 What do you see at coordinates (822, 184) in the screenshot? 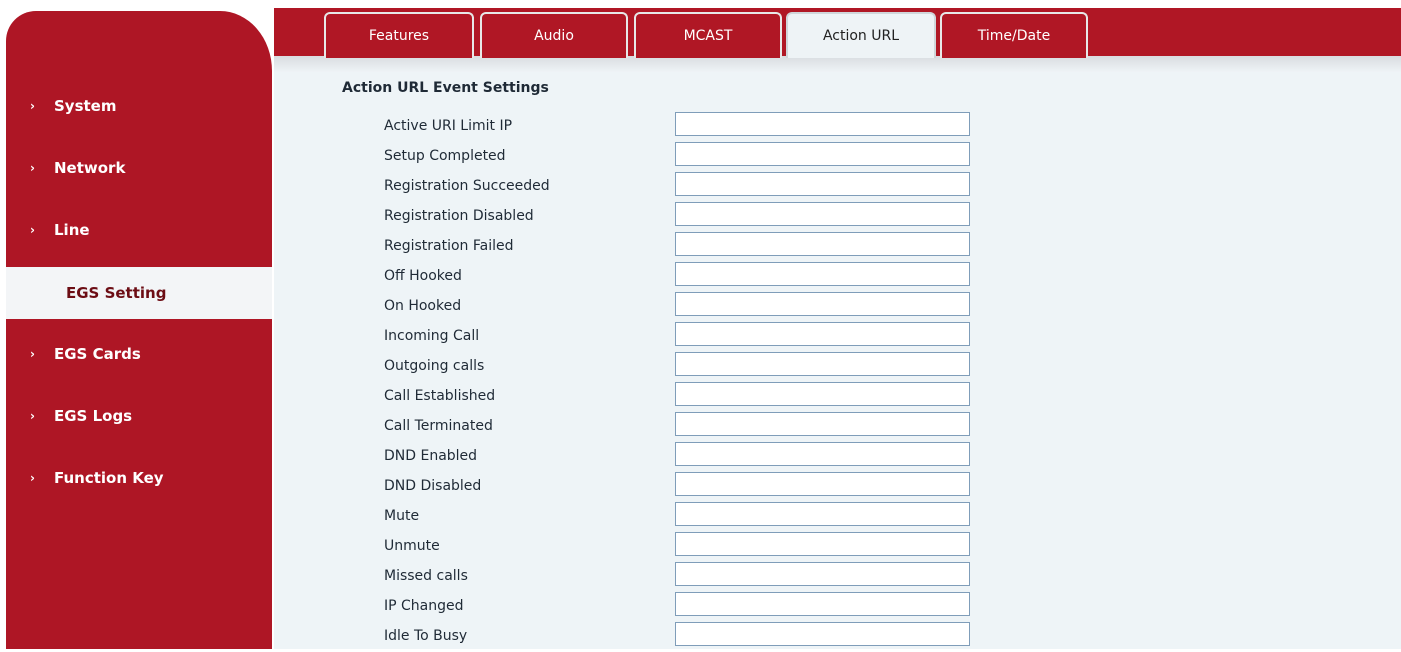
I see `registration-succeeded-input` at bounding box center [822, 184].